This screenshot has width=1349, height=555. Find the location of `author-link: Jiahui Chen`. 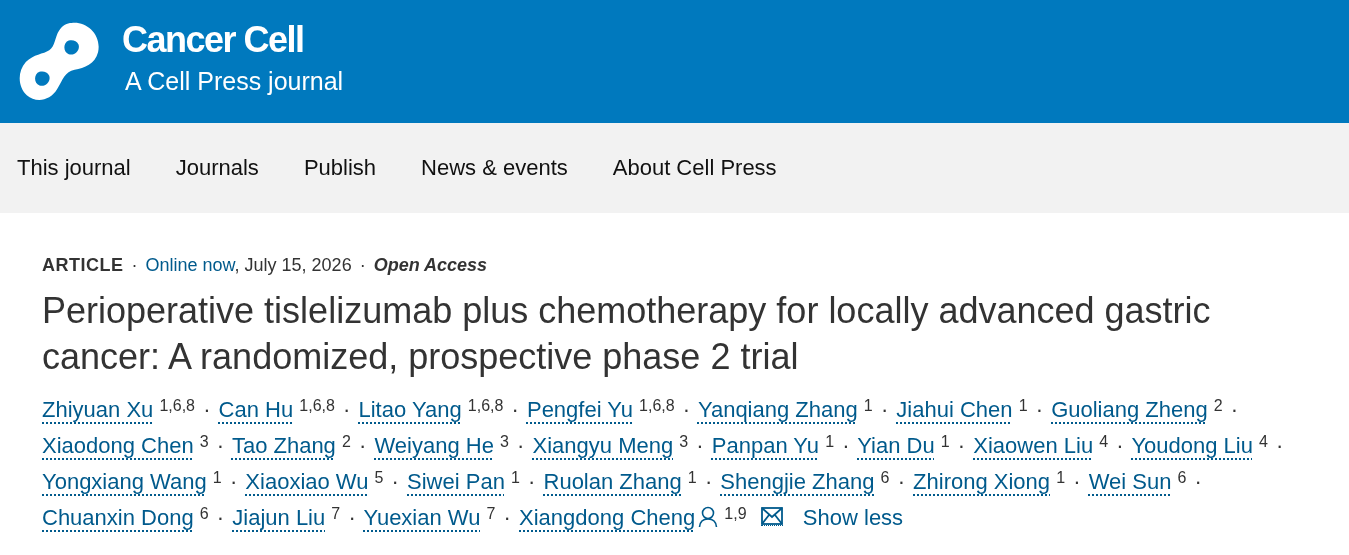

author-link: Jiahui Chen is located at coordinates (954, 409).